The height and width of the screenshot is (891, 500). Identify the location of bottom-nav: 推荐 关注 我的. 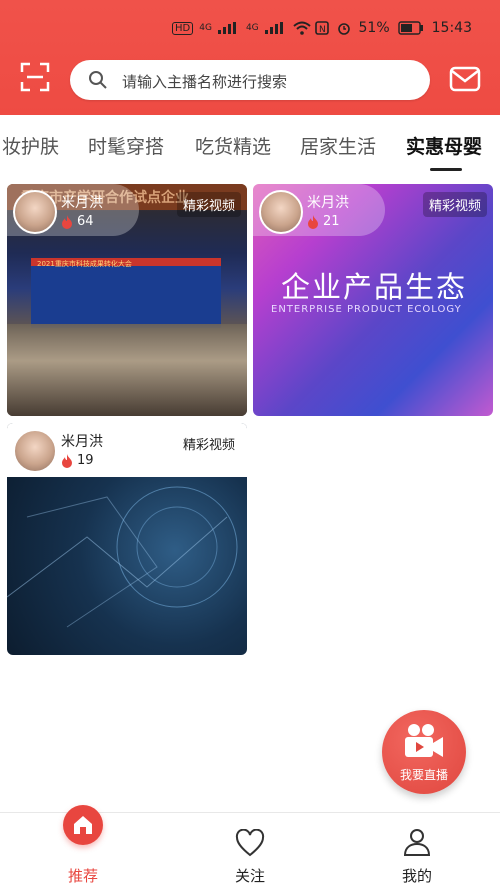
(250, 848).